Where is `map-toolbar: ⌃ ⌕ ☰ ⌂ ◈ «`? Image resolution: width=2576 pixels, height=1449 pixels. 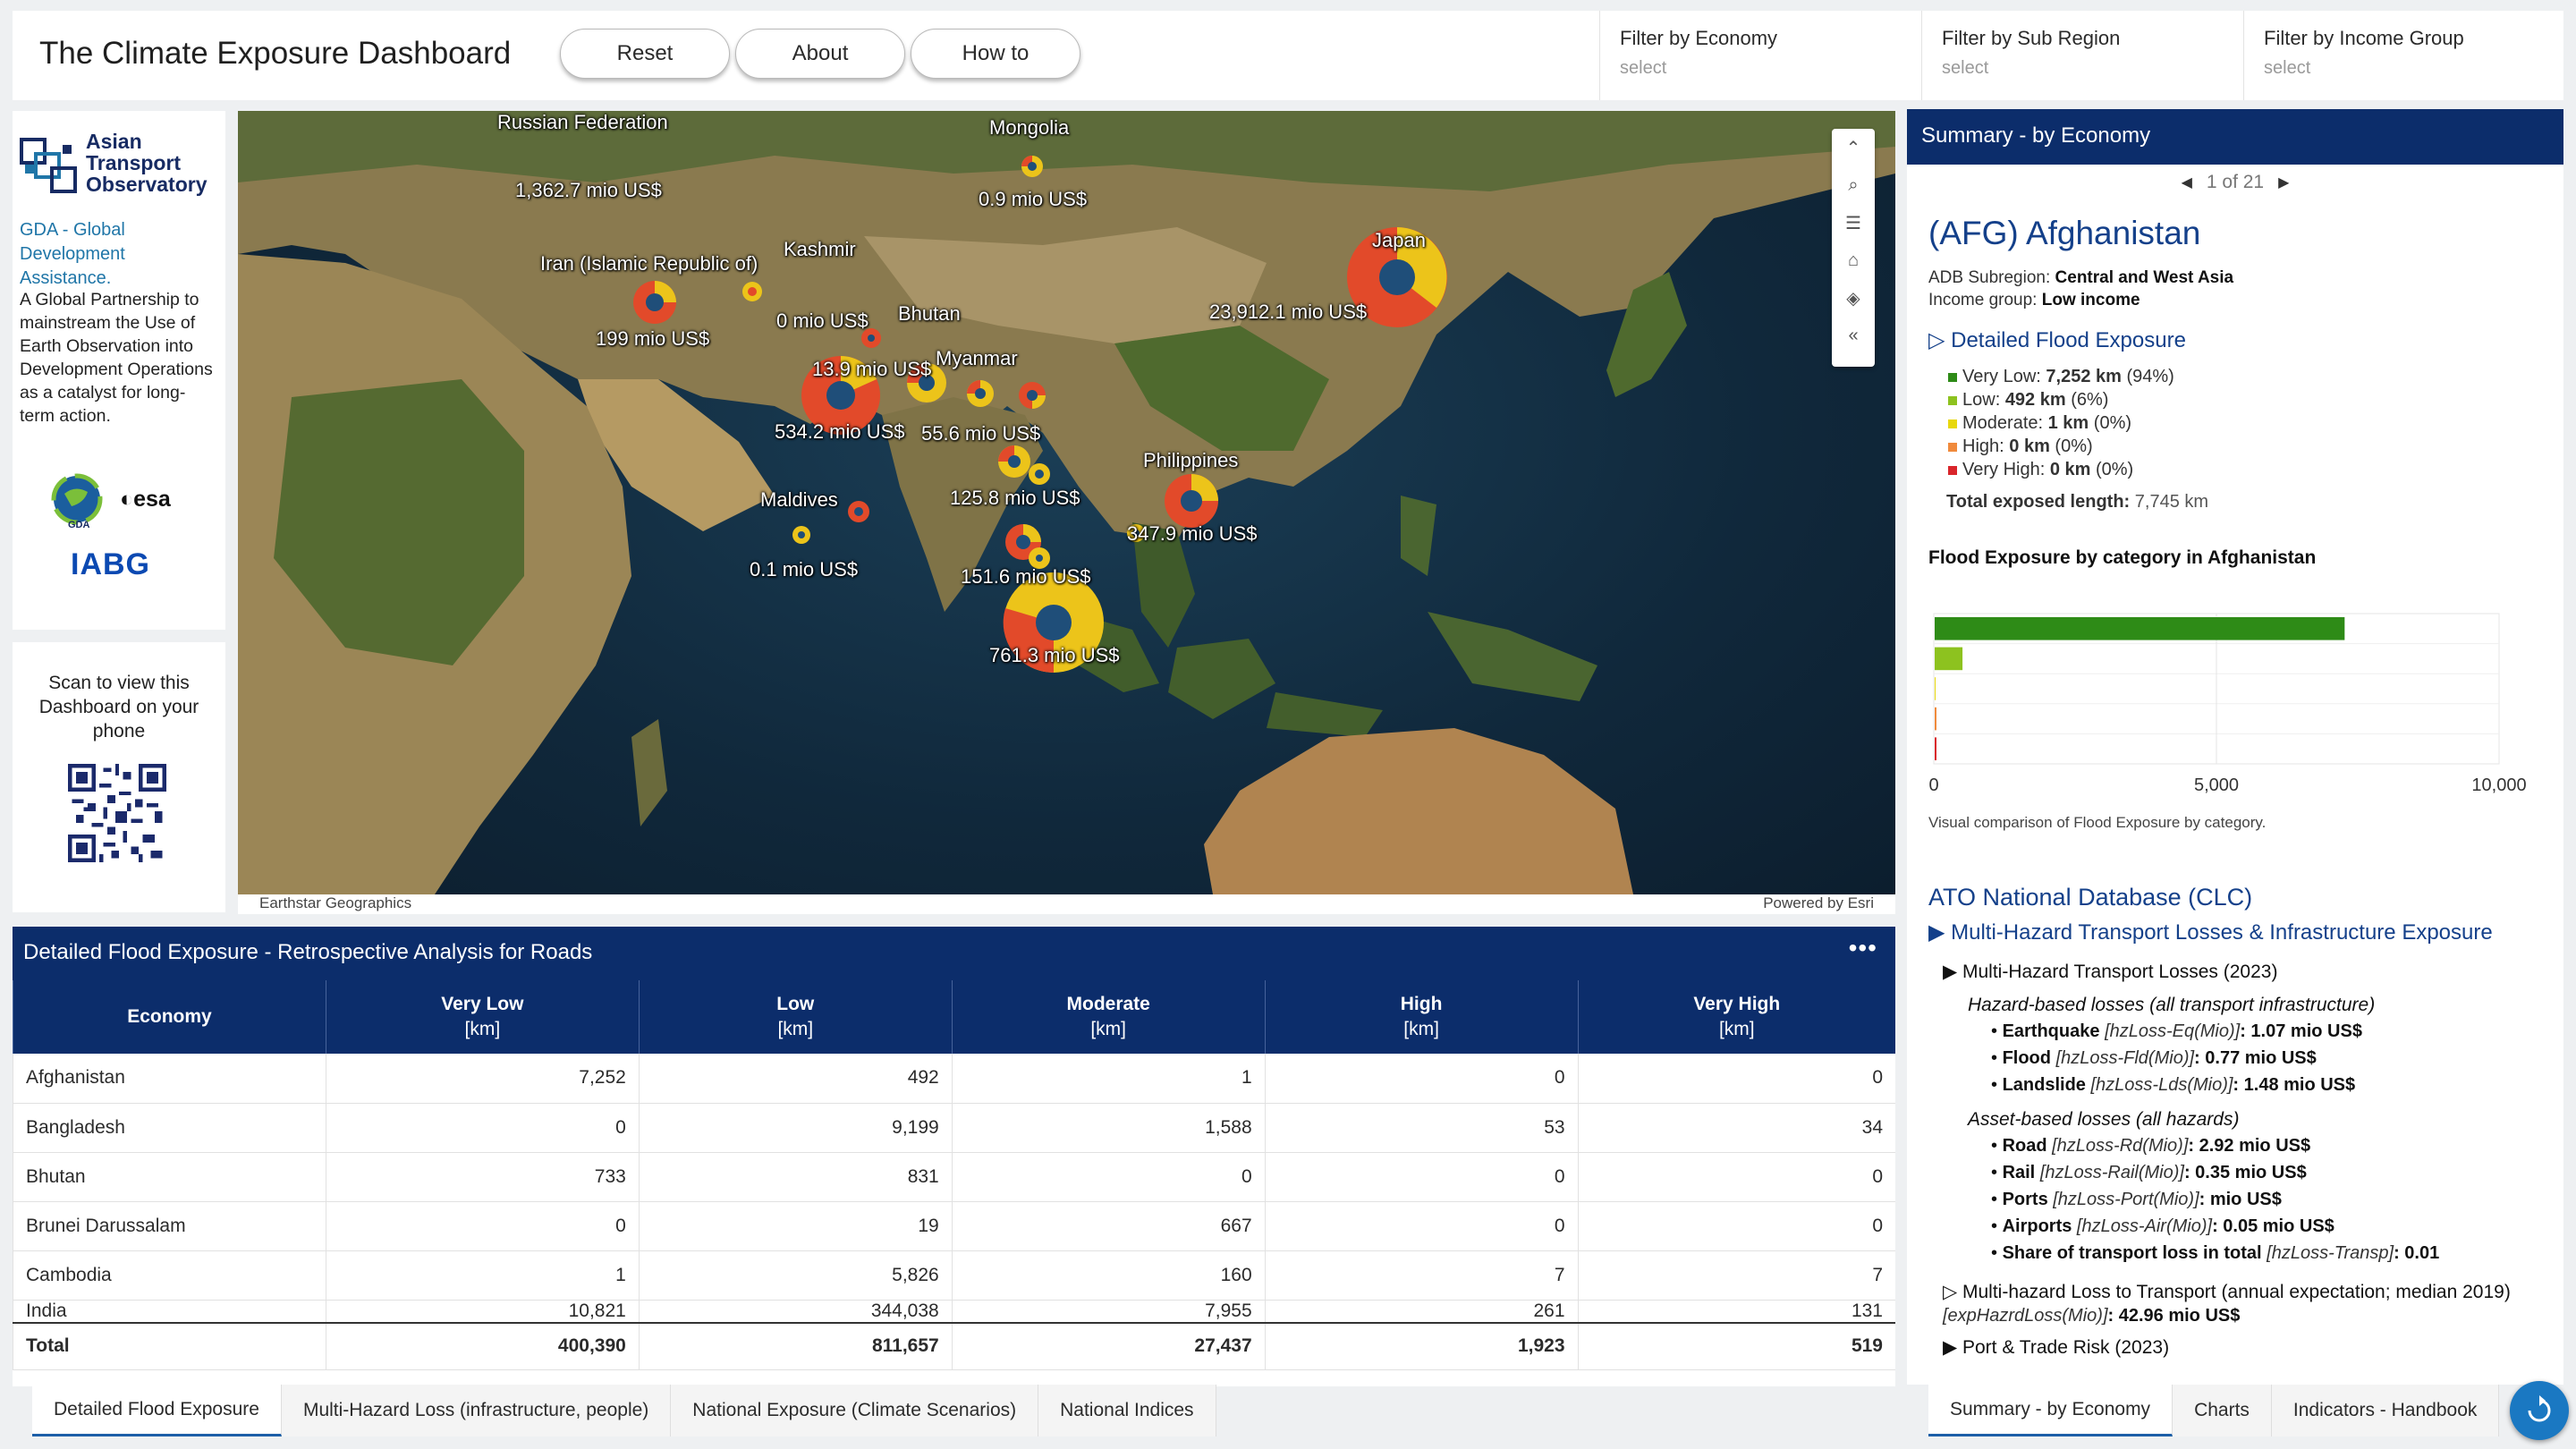
map-toolbar: ⌃ ⌕ ☰ ⌂ ◈ « is located at coordinates (1853, 248).